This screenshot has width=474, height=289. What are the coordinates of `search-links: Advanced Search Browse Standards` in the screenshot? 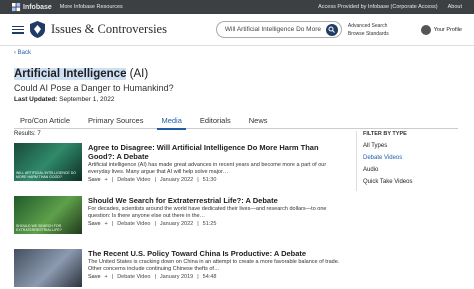 It's located at (368, 30).